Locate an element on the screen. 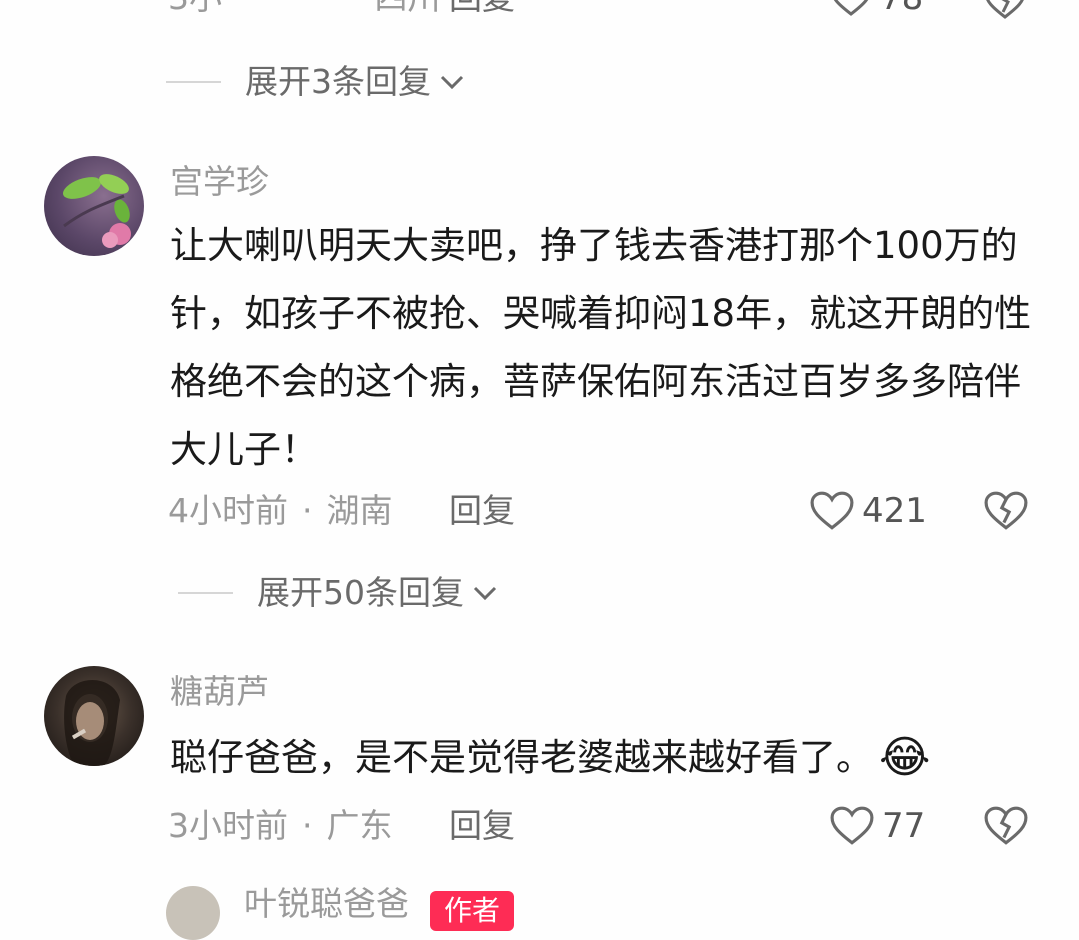 The height and width of the screenshot is (940, 1079). like-count: 421 is located at coordinates (894, 511).